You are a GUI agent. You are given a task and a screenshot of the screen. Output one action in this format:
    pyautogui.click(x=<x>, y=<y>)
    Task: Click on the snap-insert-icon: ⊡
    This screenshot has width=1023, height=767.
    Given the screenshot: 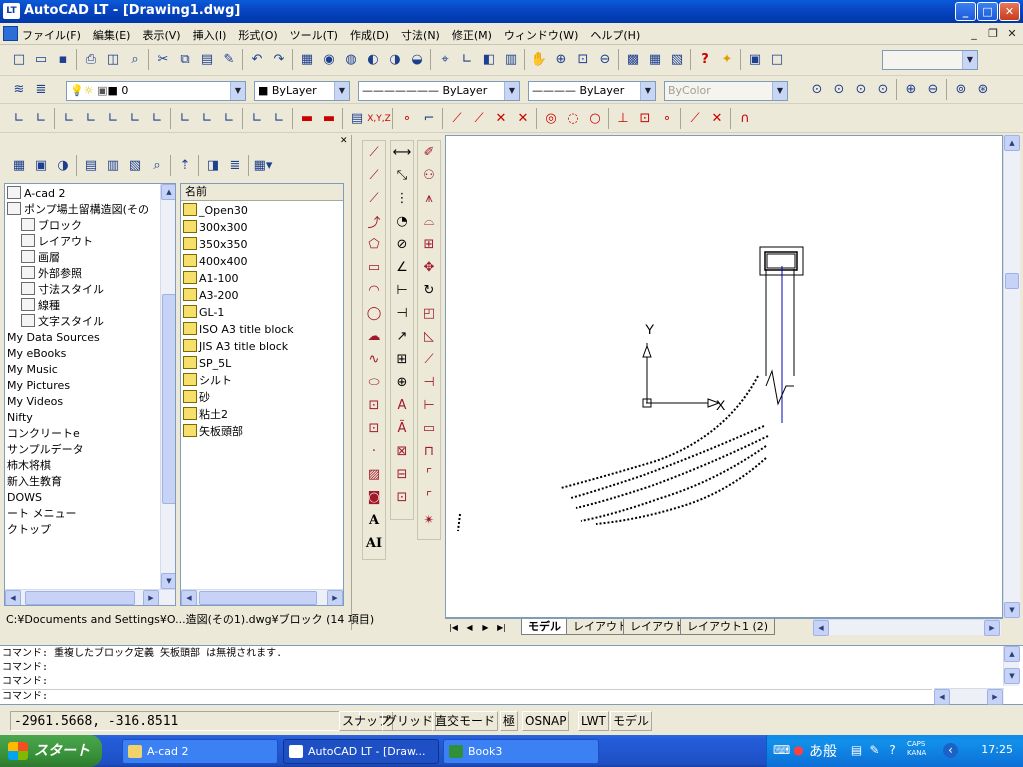 What is the action you would take?
    pyautogui.click(x=645, y=118)
    